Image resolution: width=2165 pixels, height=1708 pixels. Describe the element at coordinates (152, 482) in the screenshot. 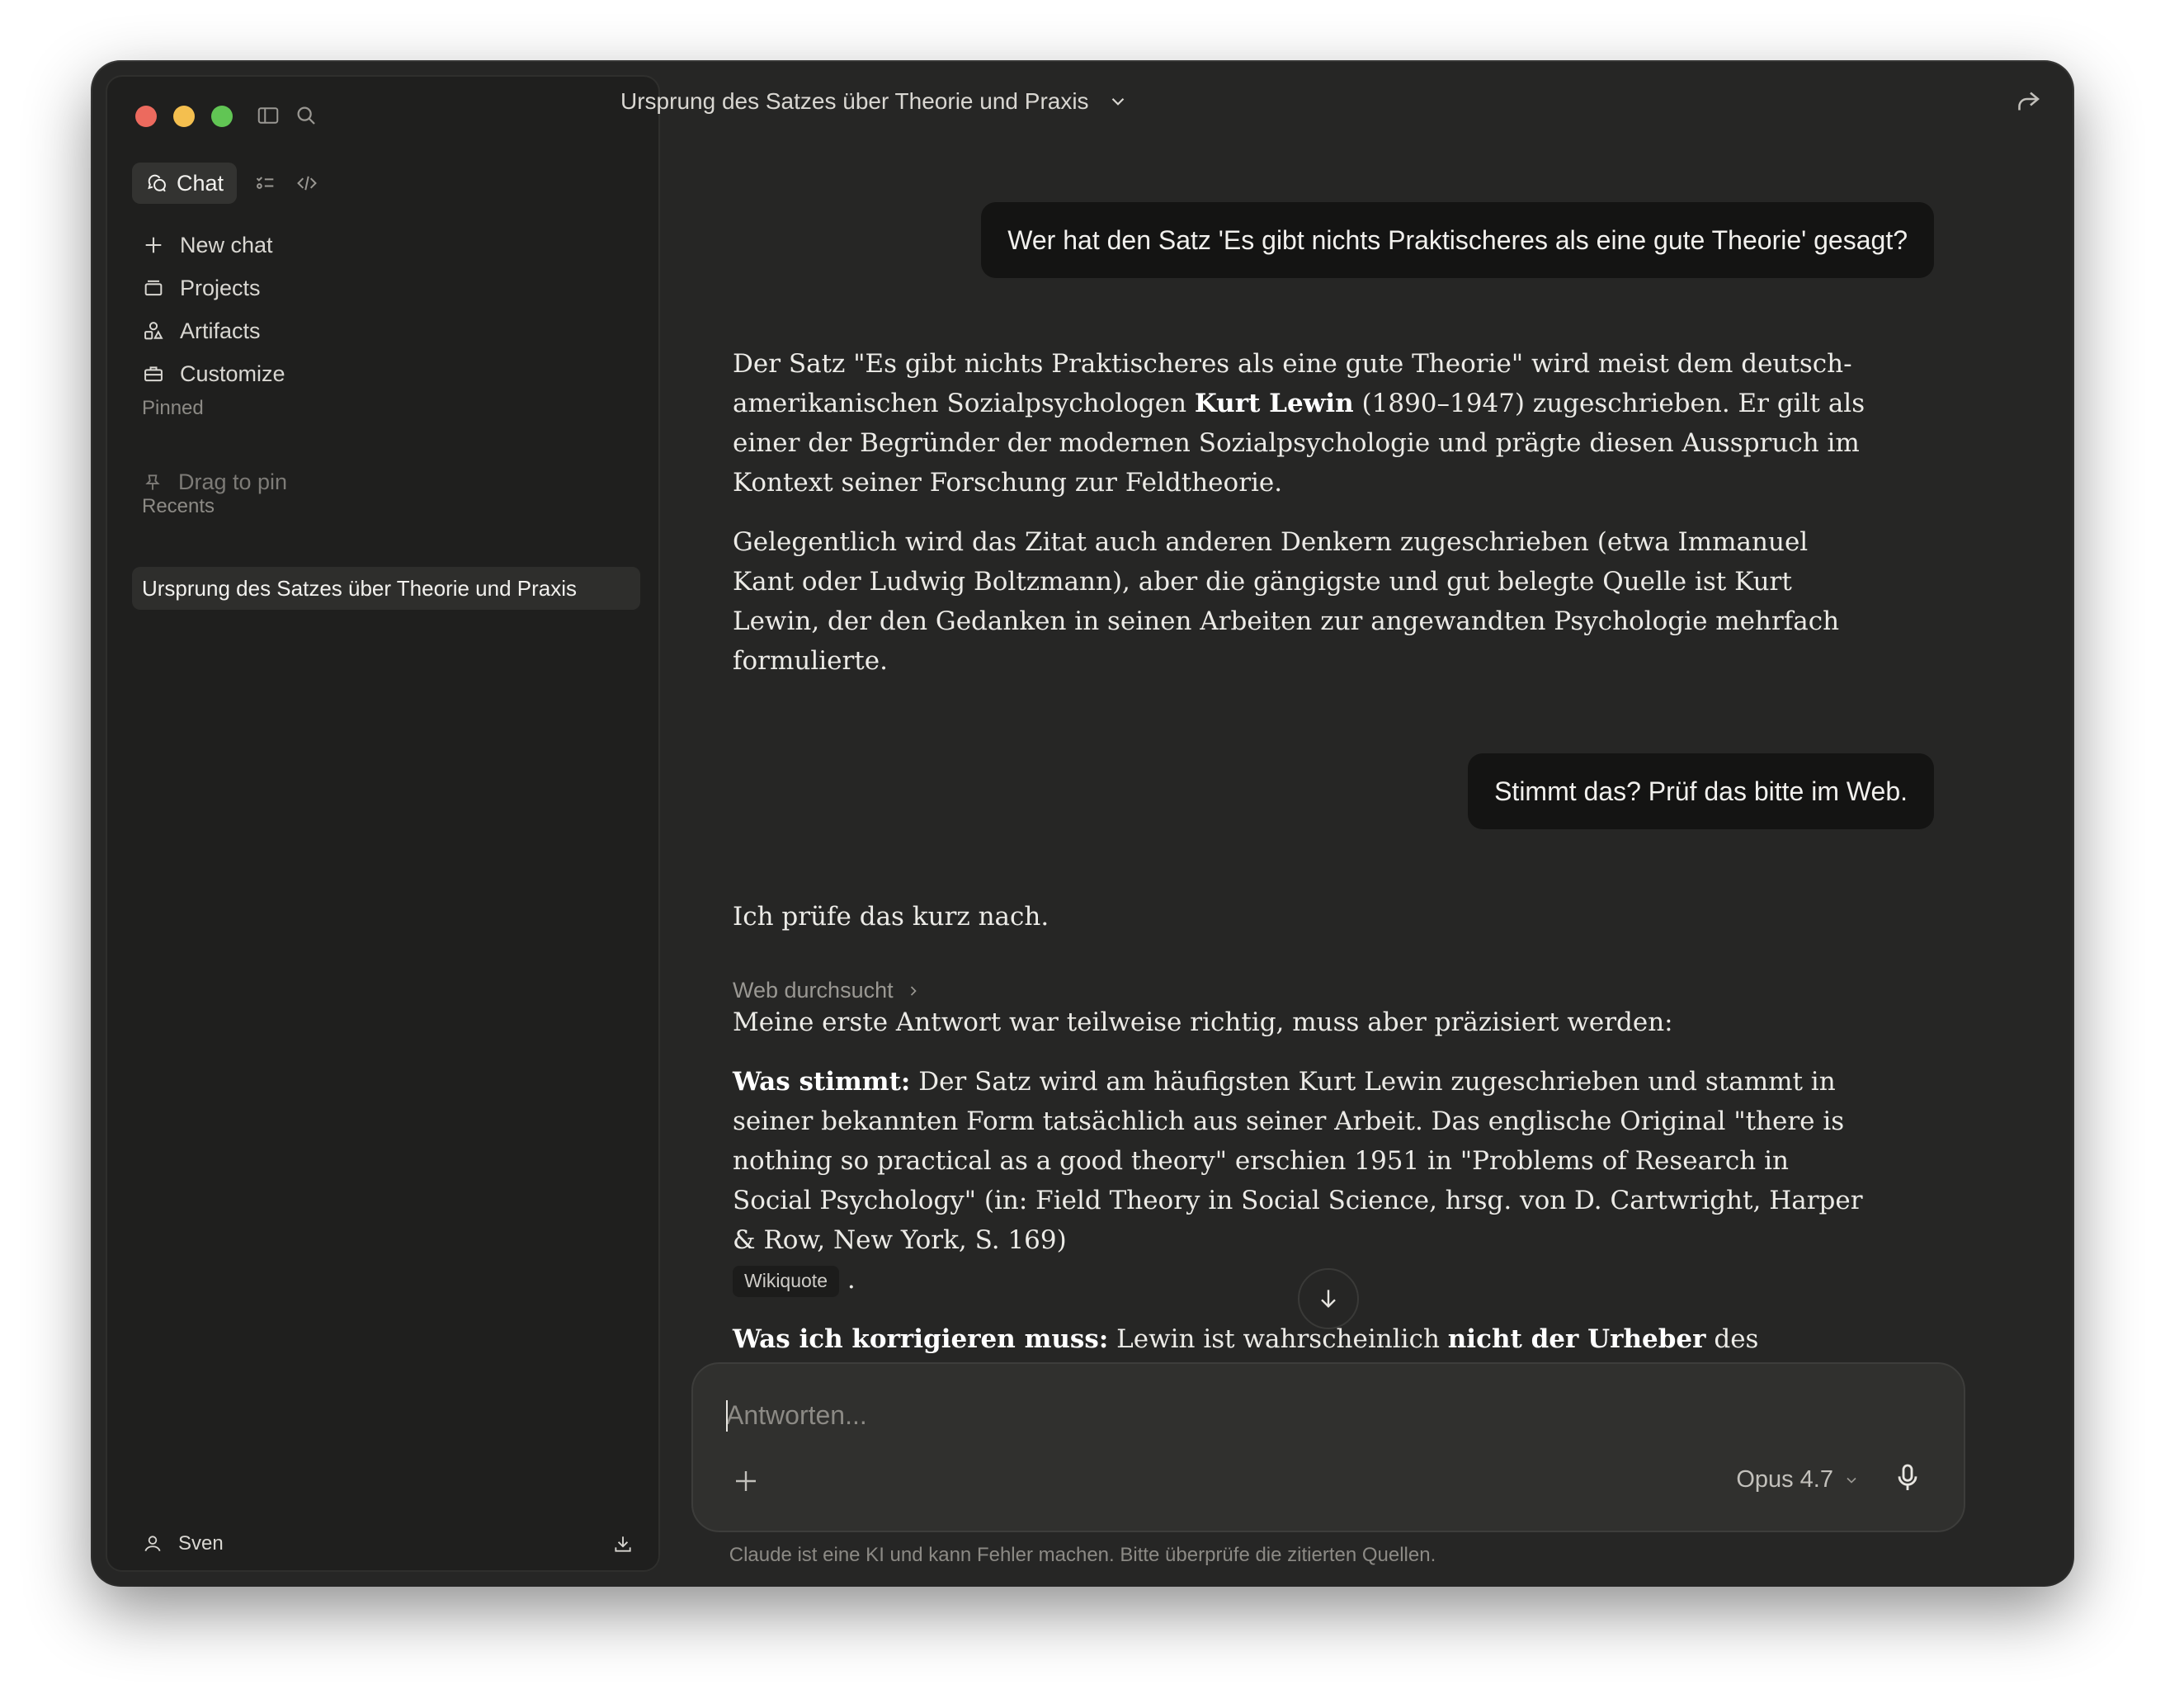

I see `pin-icon` at that location.